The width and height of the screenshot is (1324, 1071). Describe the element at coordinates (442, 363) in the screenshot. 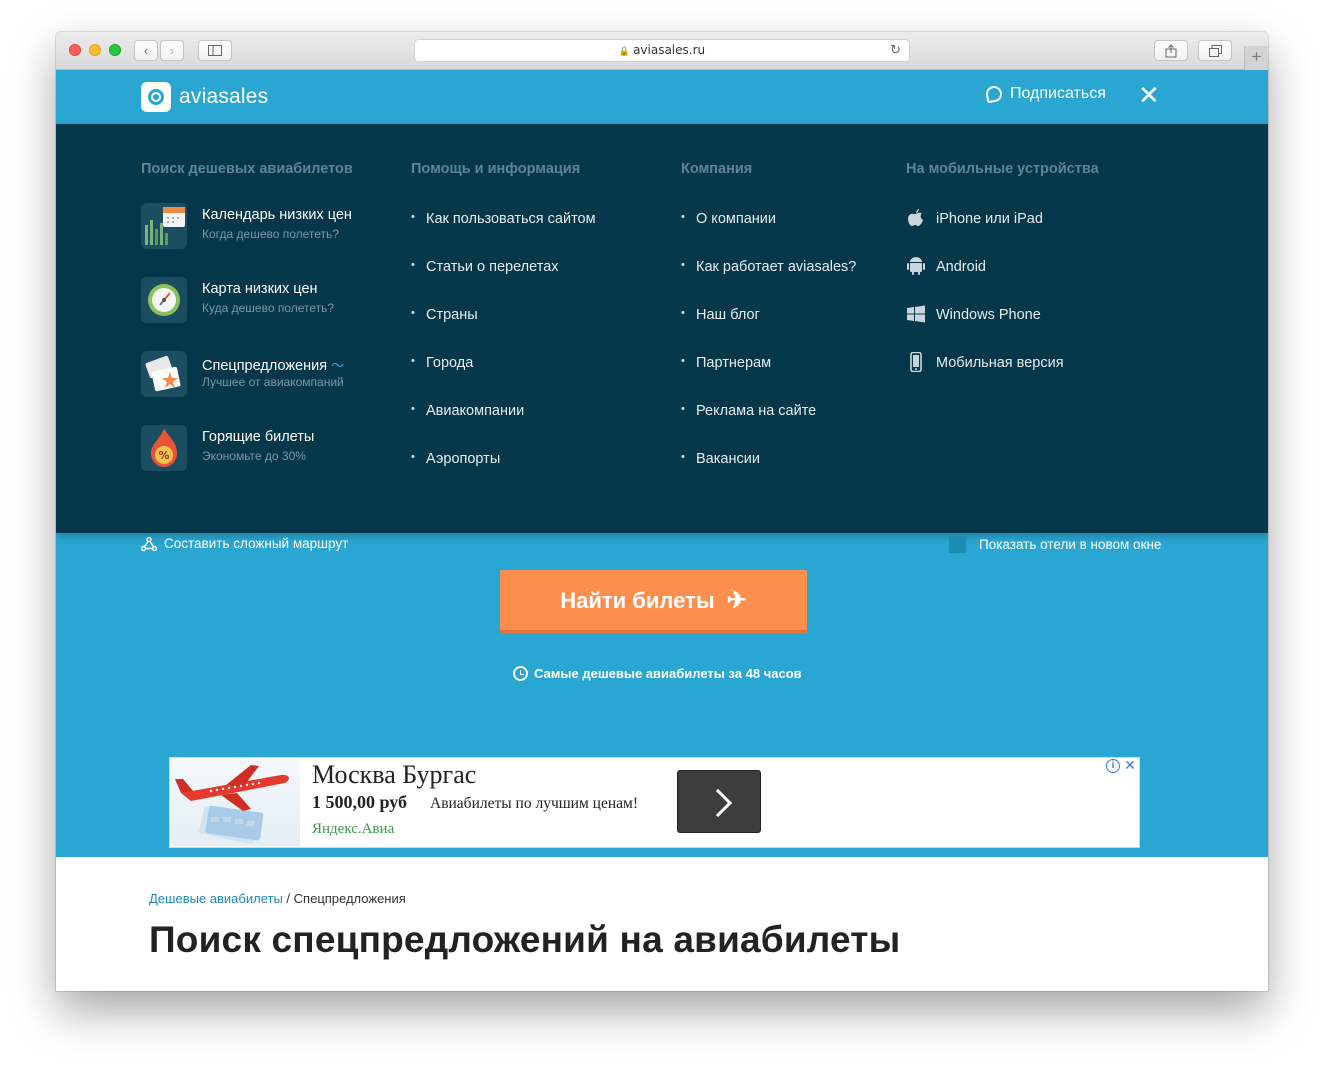

I see `help-link-cities: Города` at that location.